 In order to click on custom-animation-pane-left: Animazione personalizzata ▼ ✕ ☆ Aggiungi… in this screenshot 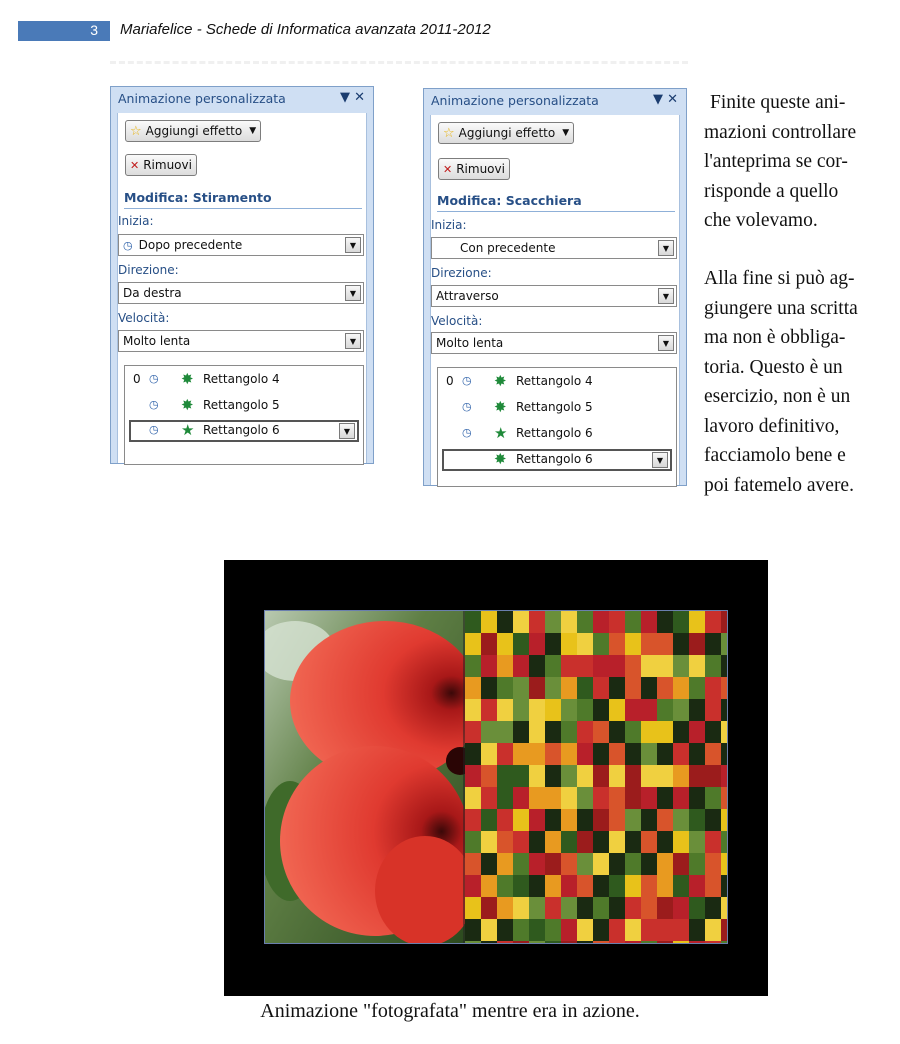, I will do `click(242, 275)`.